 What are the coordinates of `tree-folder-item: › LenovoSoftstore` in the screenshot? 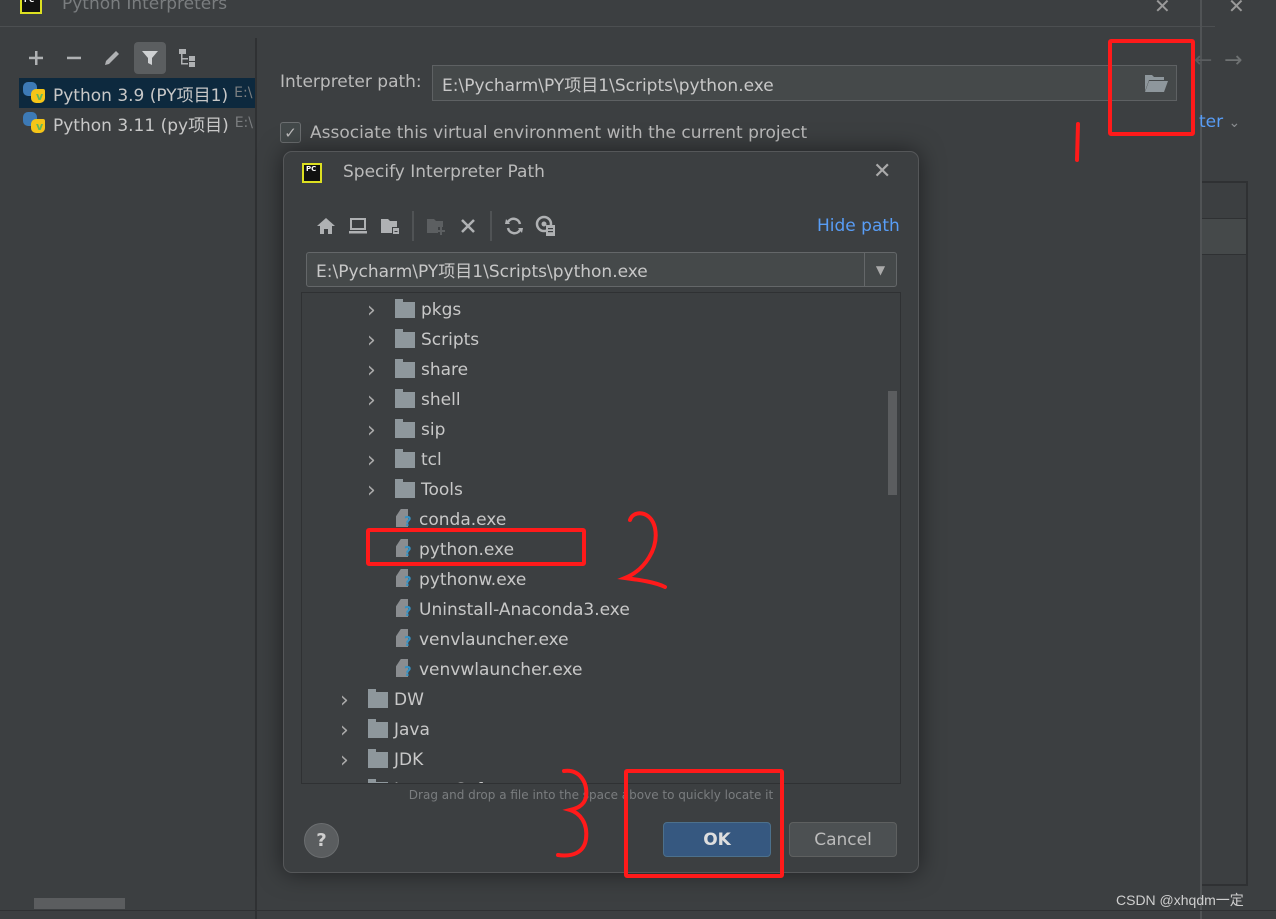 It's located at (436, 779).